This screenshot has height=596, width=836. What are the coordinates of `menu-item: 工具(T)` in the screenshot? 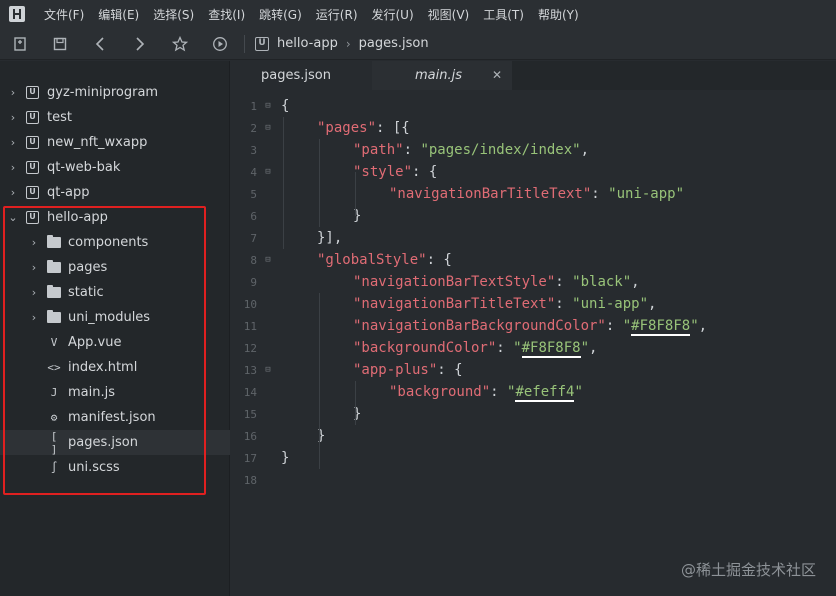 It's located at (503, 14).